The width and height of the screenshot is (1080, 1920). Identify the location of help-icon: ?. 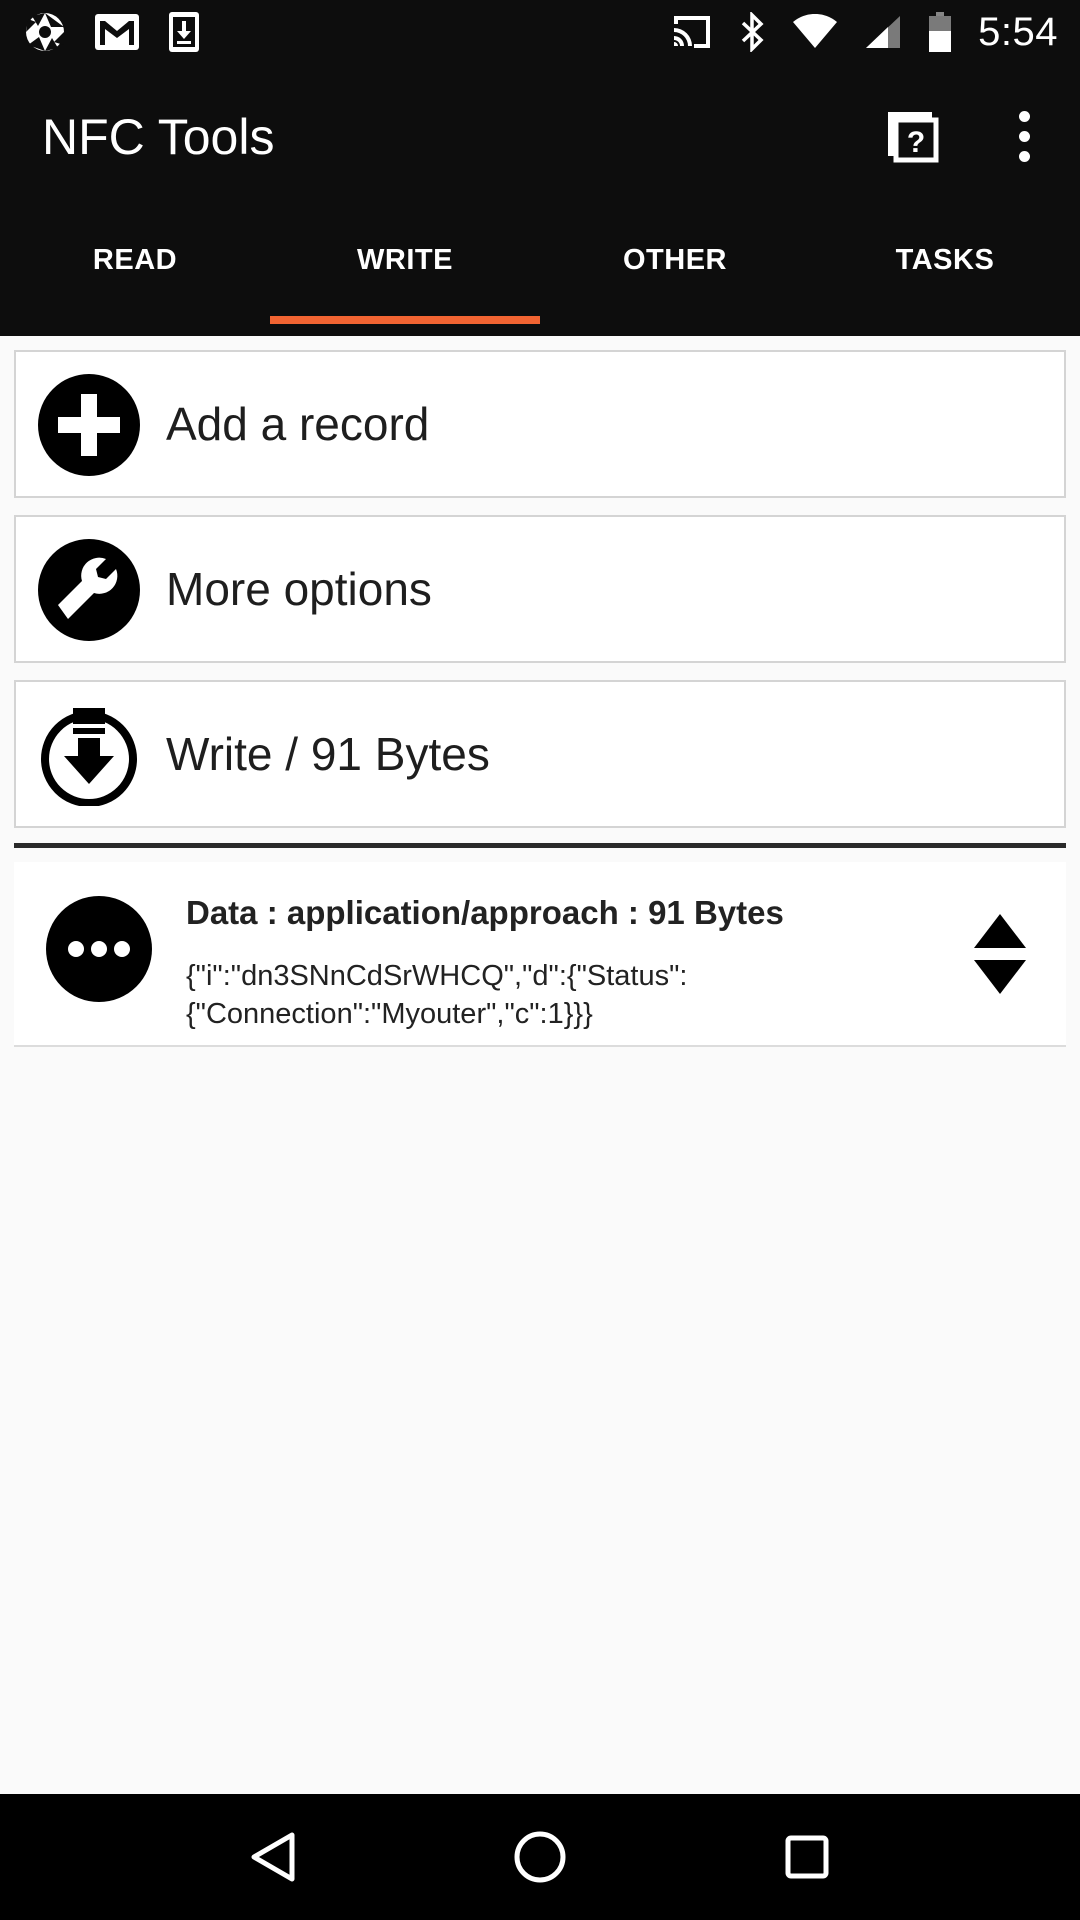
(912, 136).